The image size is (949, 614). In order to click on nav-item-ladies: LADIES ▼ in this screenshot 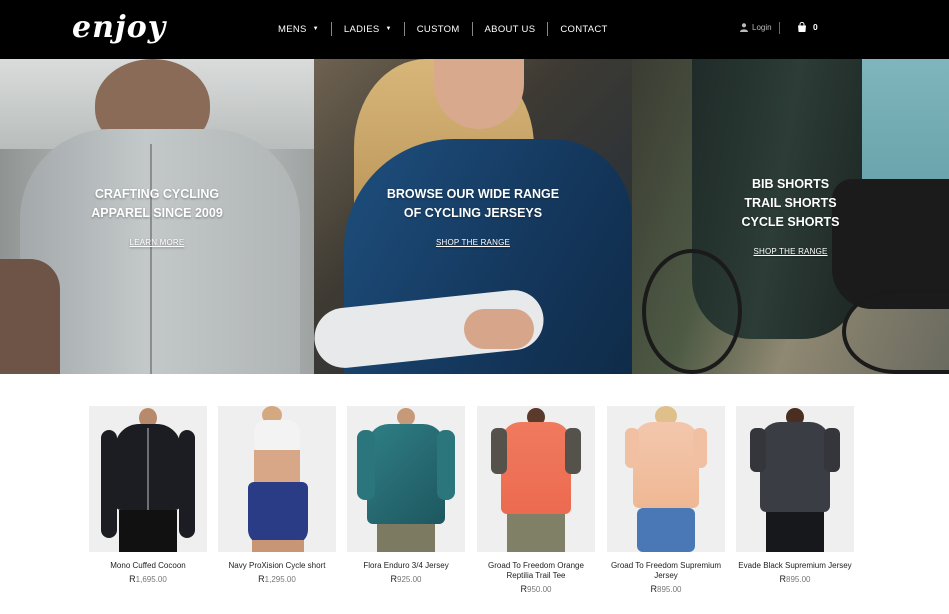, I will do `click(368, 29)`.